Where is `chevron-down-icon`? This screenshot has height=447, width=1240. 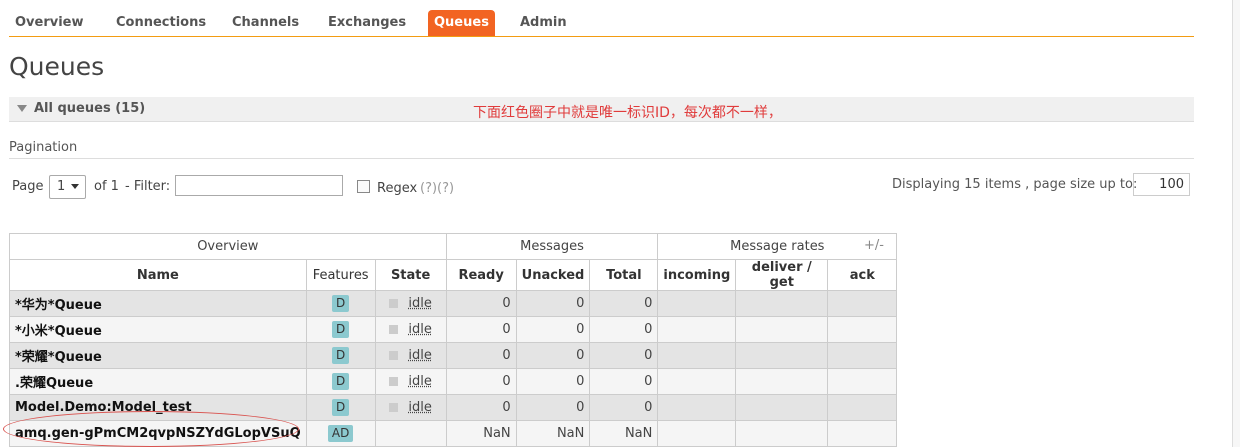 chevron-down-icon is located at coordinates (75, 186).